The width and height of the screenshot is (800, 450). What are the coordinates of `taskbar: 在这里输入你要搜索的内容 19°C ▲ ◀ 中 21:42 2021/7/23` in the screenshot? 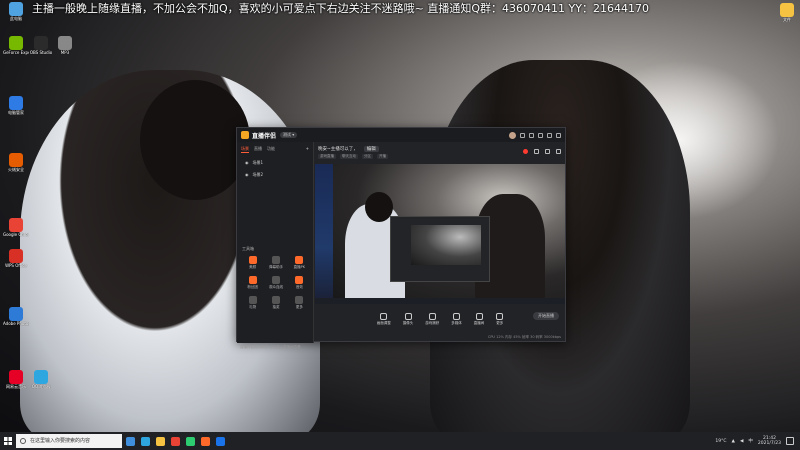 It's located at (400, 441).